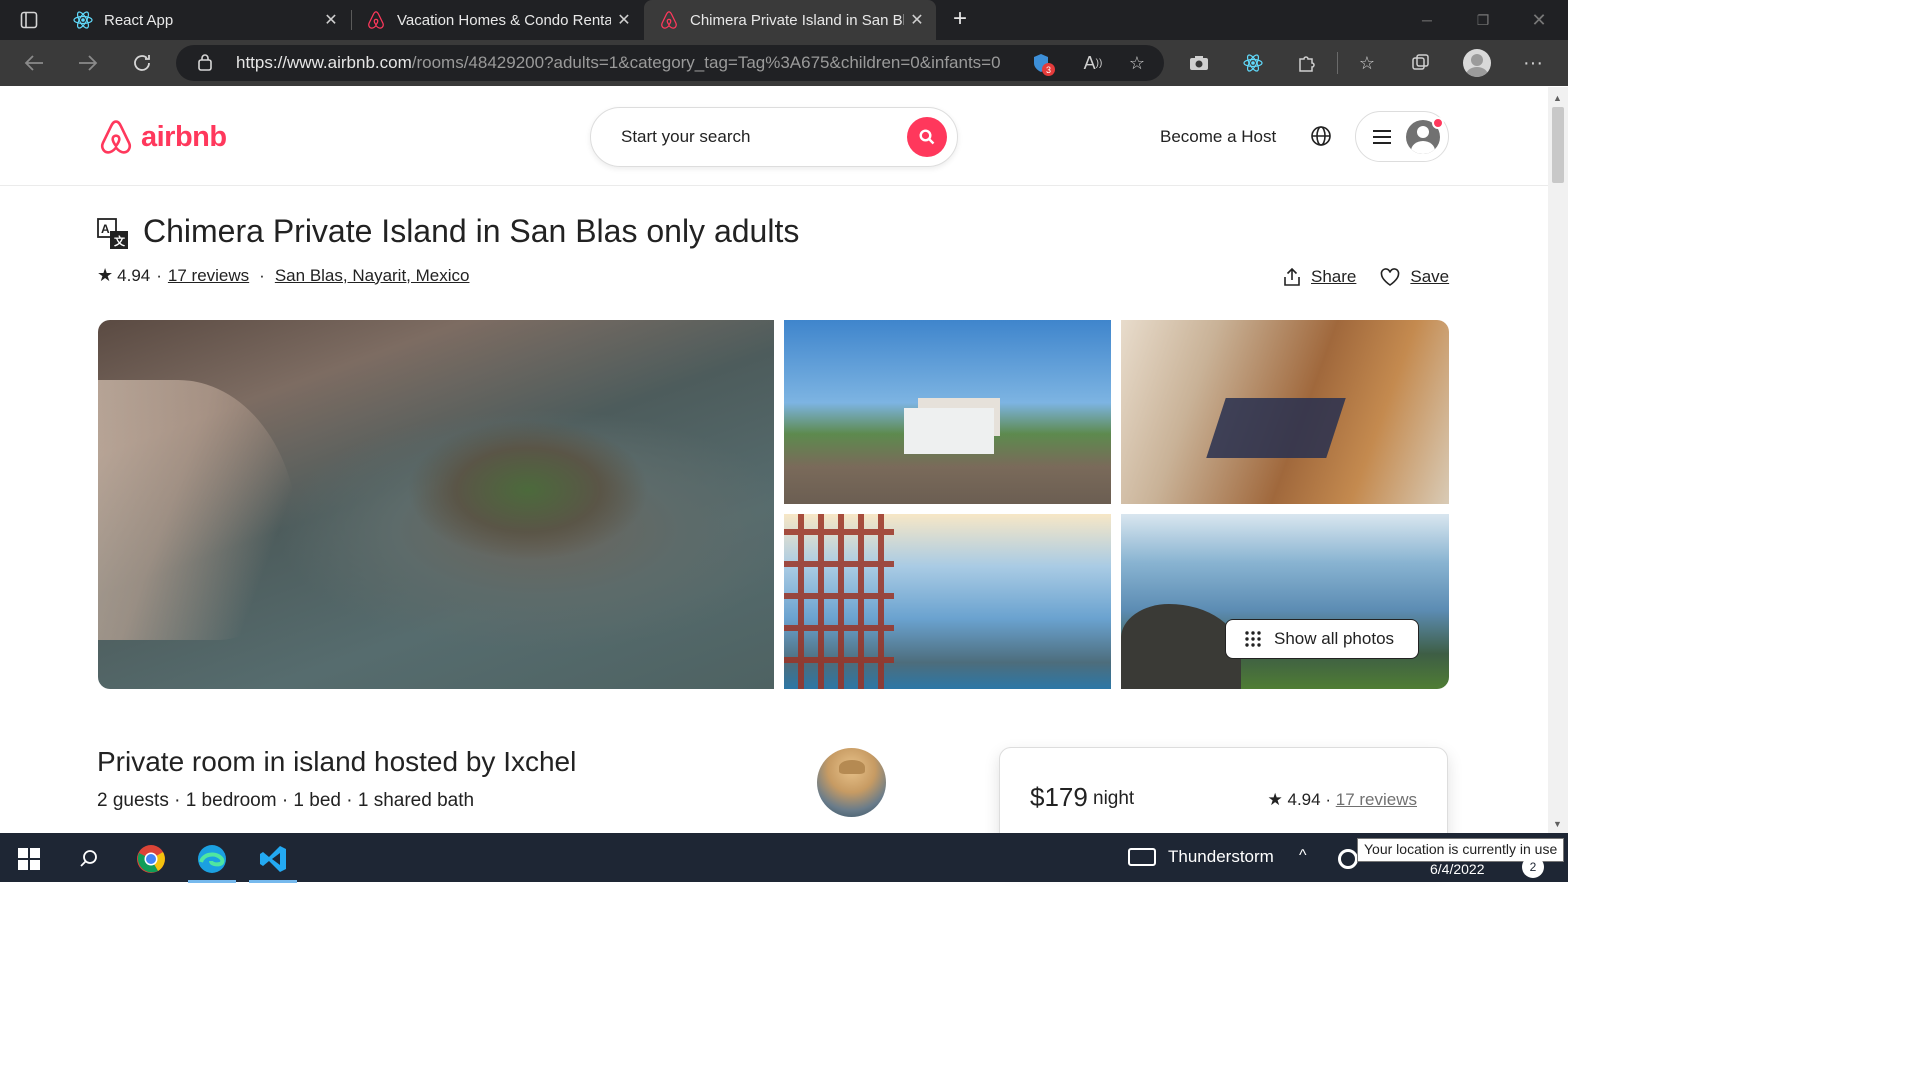  I want to click on screenshot-icon, so click(1199, 63).